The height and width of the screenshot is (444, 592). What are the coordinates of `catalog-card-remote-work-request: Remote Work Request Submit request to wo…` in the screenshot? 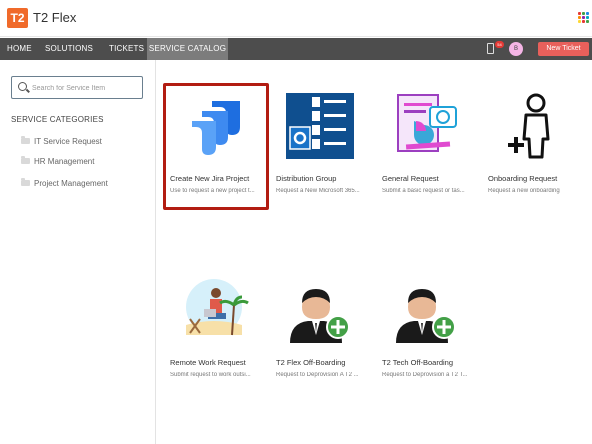 It's located at (214, 330).